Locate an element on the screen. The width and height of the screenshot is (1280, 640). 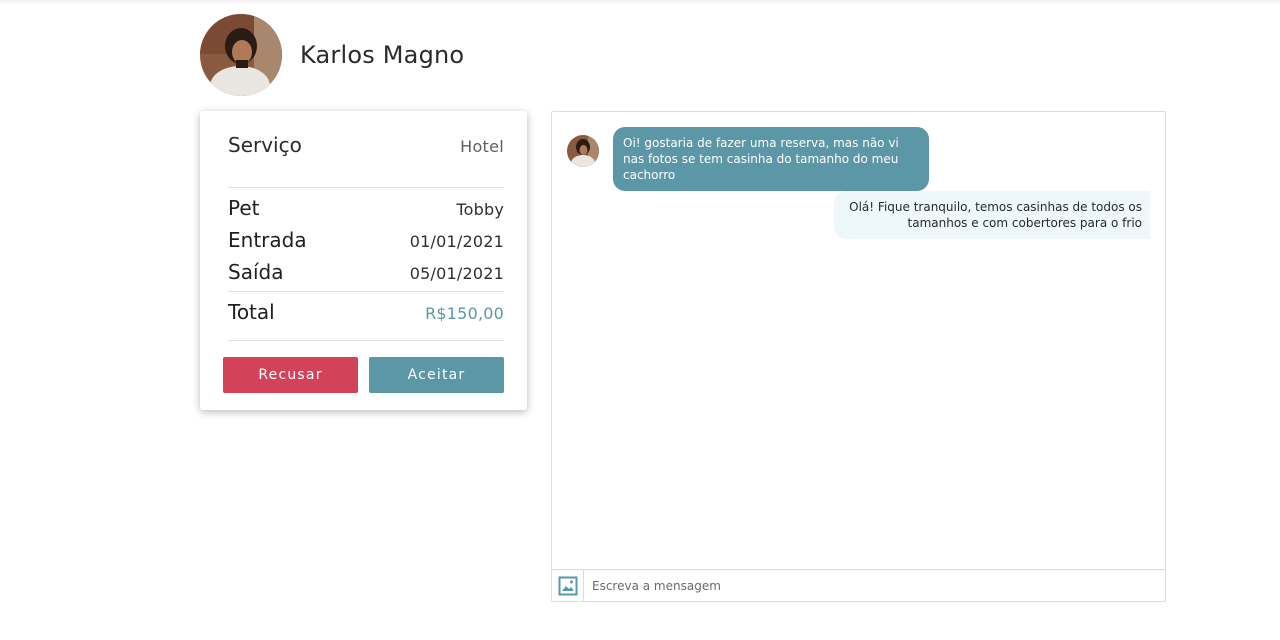
sender-avatar is located at coordinates (583, 151).